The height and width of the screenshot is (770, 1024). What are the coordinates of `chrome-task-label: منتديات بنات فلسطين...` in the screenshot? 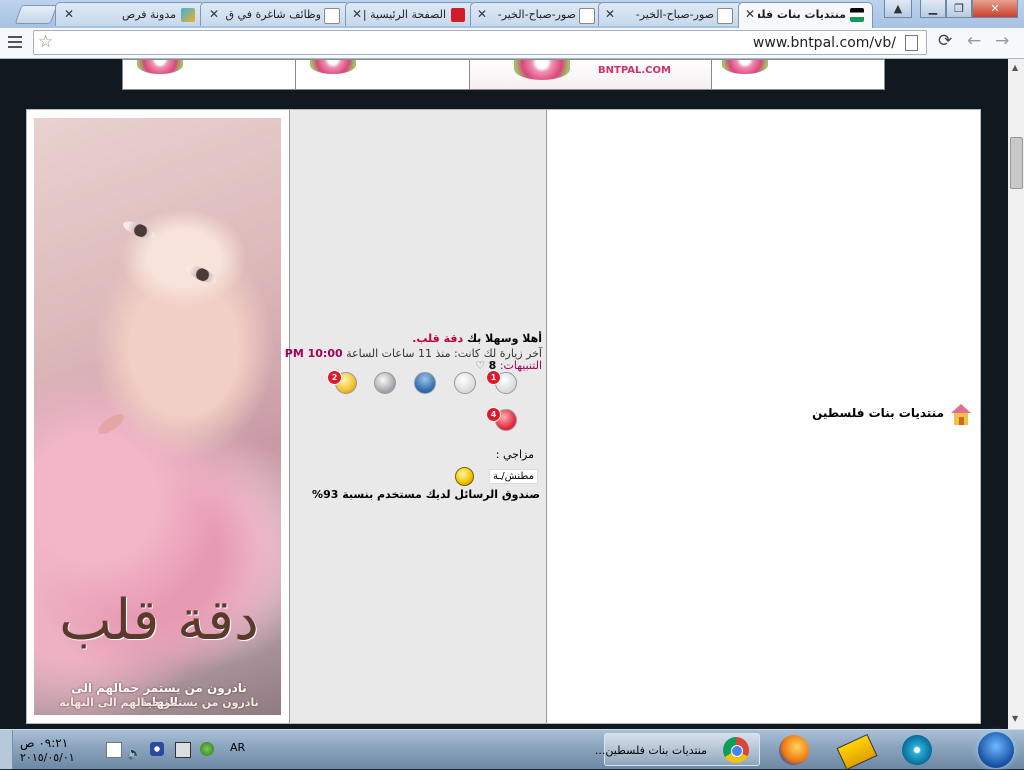 It's located at (650, 750).